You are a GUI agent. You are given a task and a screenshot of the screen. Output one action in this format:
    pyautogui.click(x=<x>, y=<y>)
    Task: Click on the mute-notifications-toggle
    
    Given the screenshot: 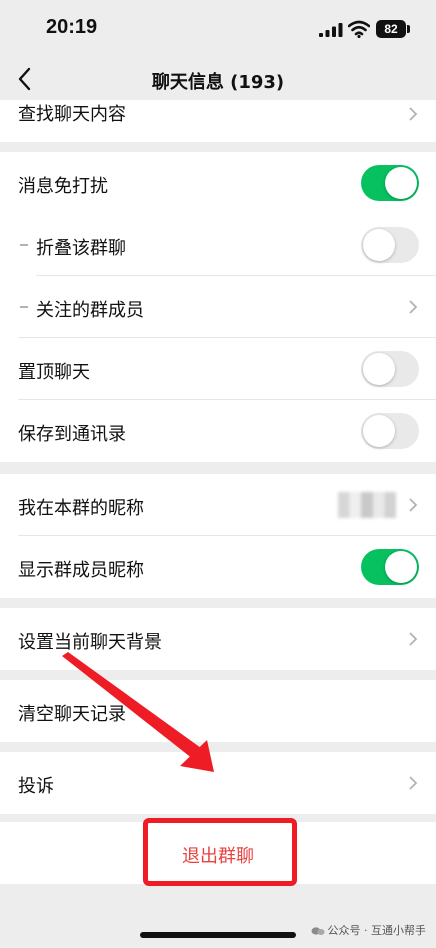 What is the action you would take?
    pyautogui.click(x=390, y=183)
    